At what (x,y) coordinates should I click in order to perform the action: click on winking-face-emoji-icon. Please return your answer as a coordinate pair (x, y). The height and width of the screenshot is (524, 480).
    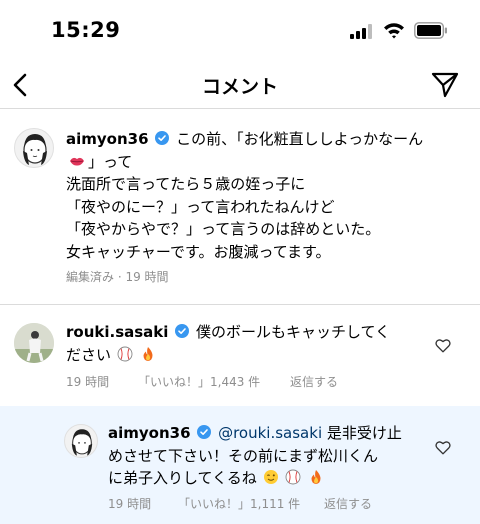
    Looking at the image, I should click on (270, 477).